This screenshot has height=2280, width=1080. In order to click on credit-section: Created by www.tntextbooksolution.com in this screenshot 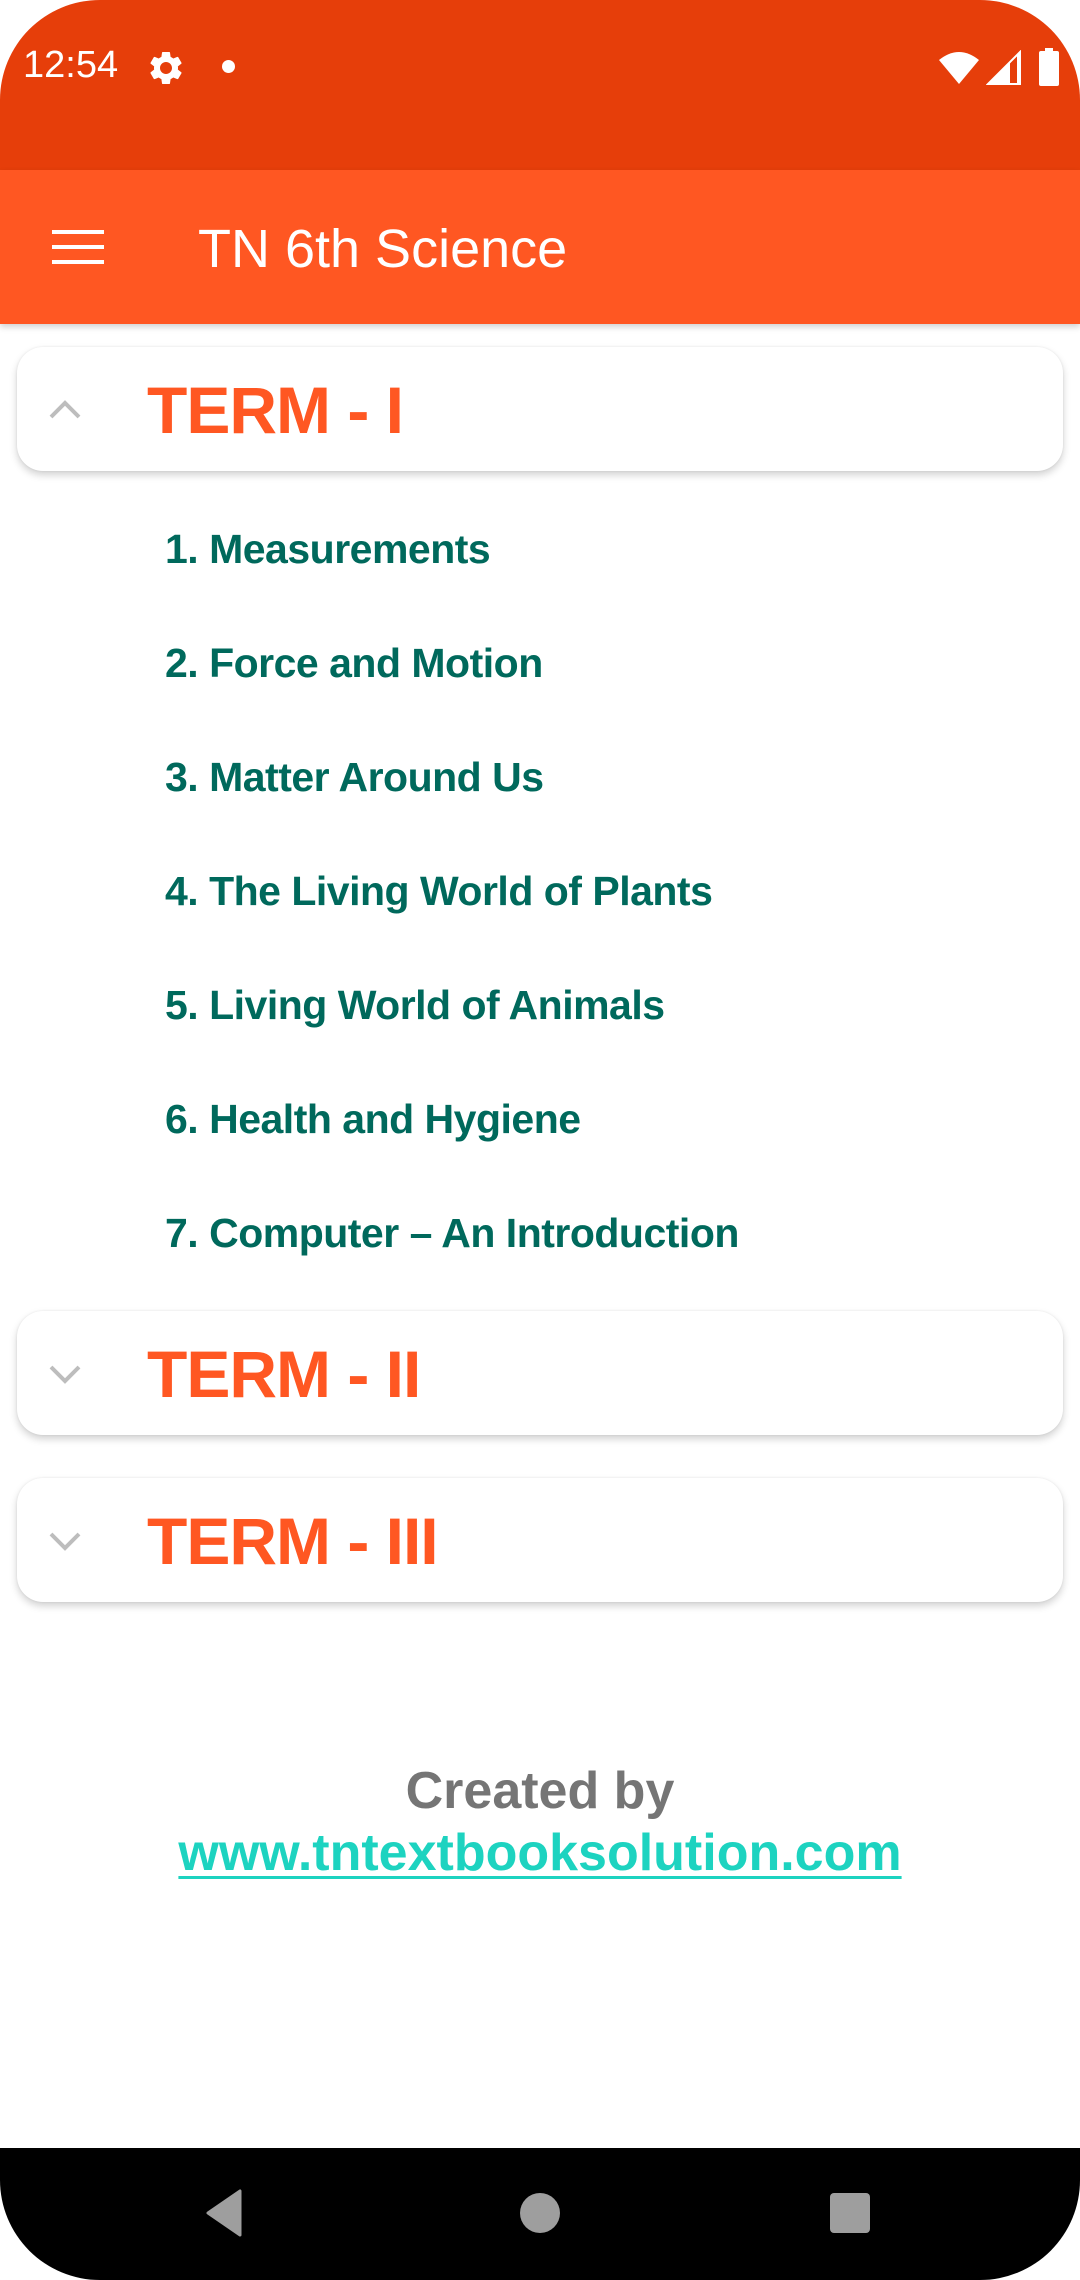, I will do `click(540, 1822)`.